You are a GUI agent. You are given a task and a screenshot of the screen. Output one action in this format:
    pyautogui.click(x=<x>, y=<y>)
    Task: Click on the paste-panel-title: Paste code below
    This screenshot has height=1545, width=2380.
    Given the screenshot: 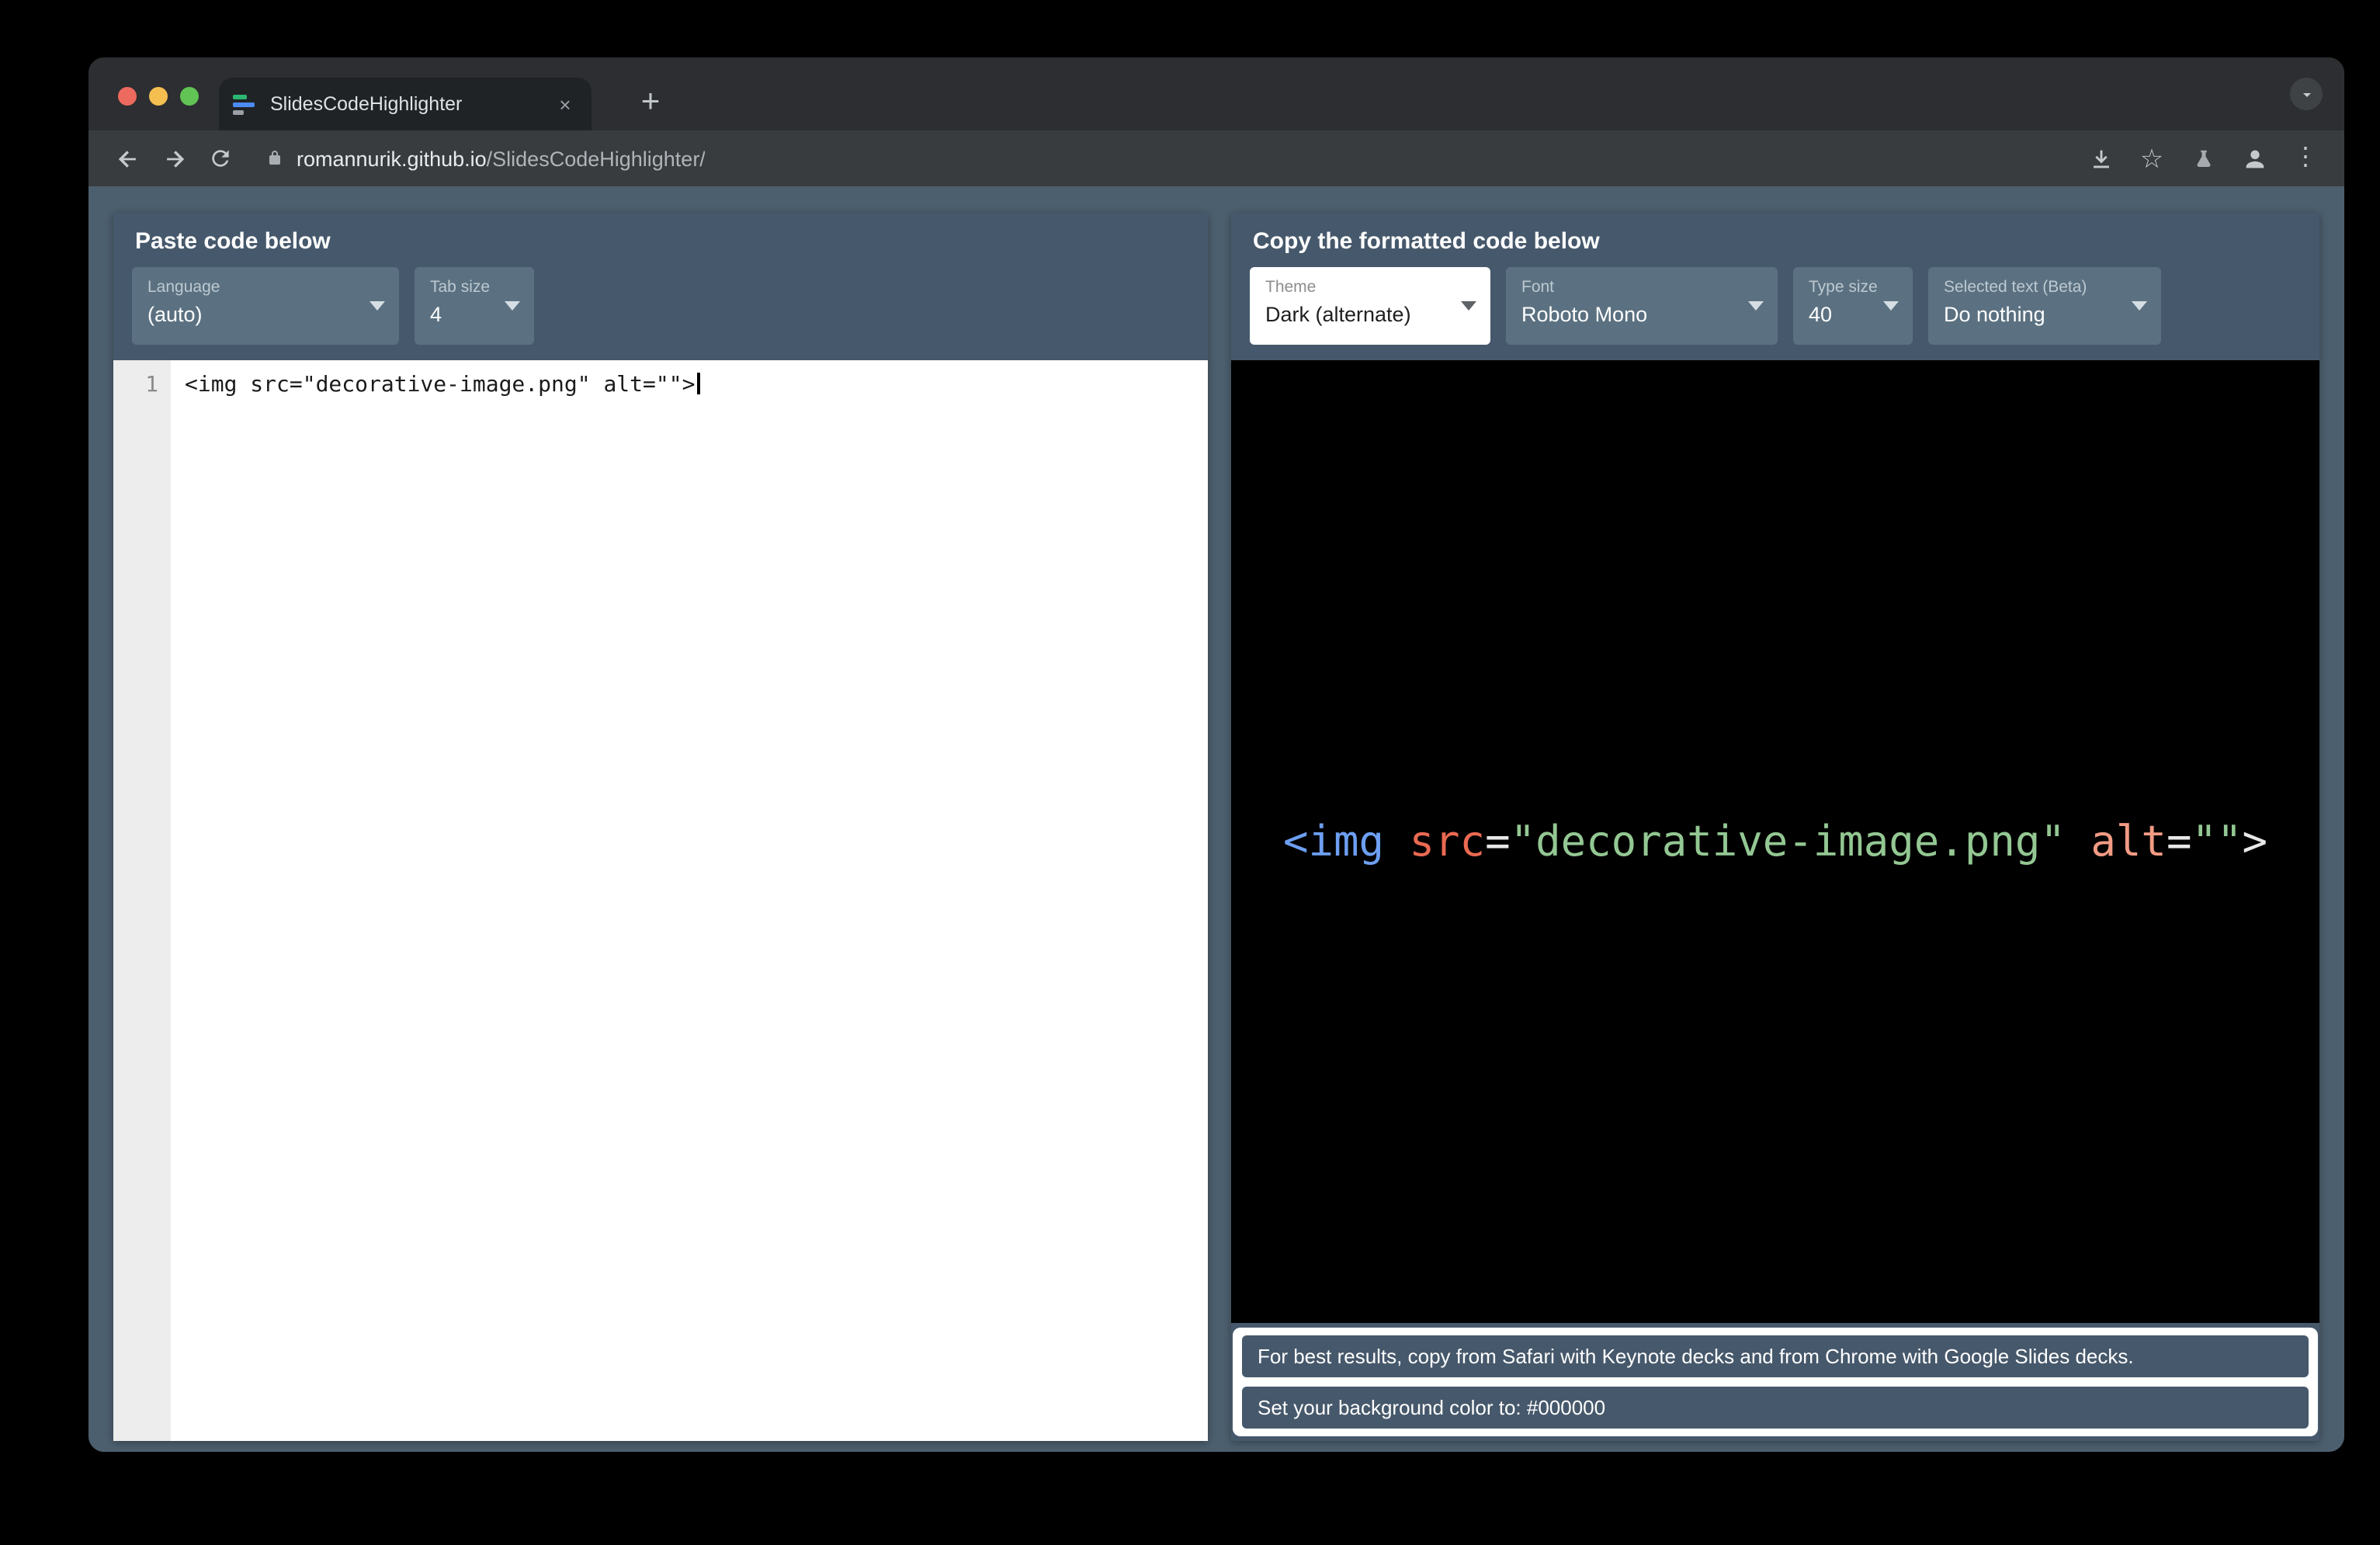 What is the action you would take?
    pyautogui.click(x=233, y=241)
    